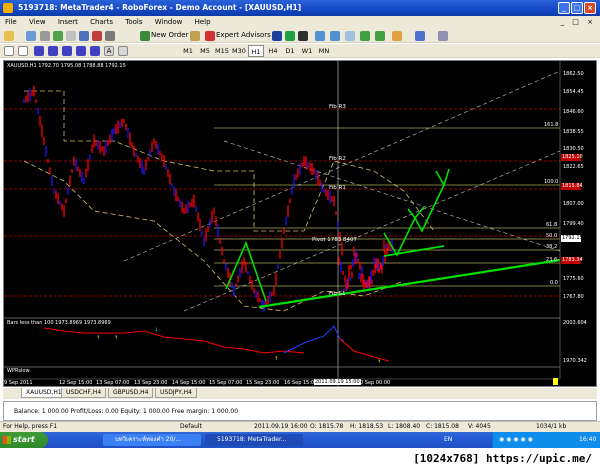  What do you see at coordinates (24, 440) in the screenshot?
I see `start-button: start` at bounding box center [24, 440].